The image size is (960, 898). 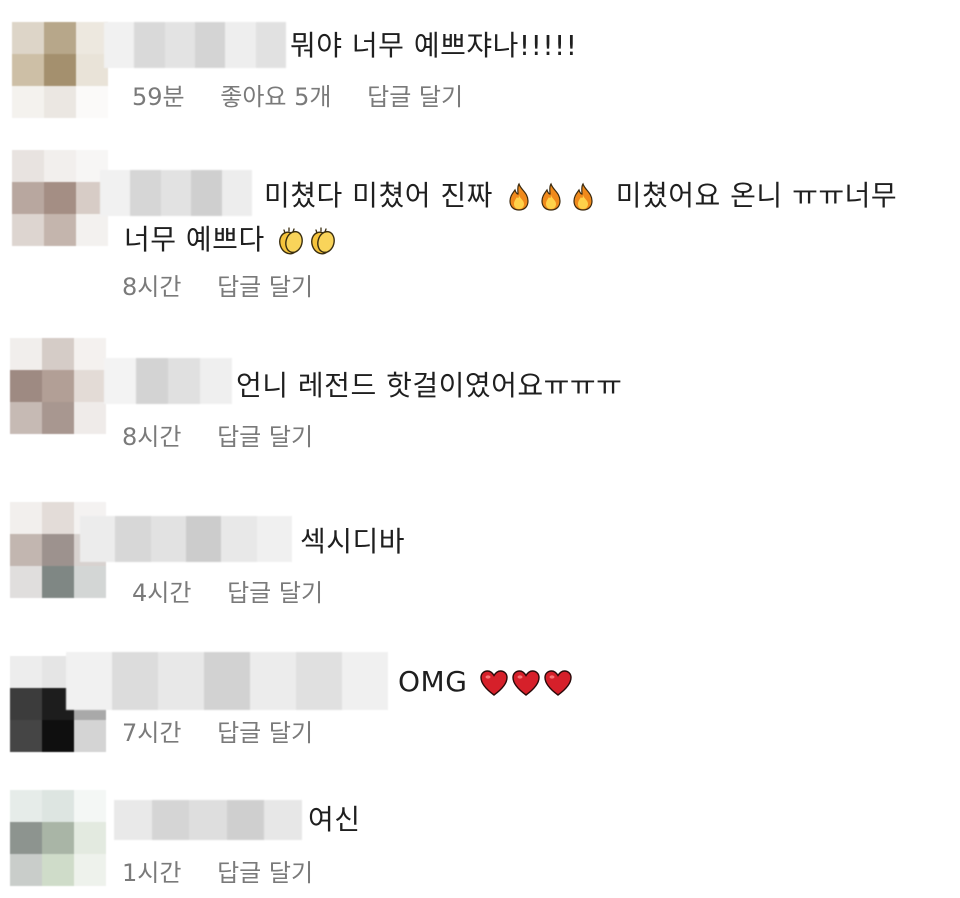 I want to click on comment-meta: 59분 좋아요 5개 답글 달기, so click(x=311, y=97).